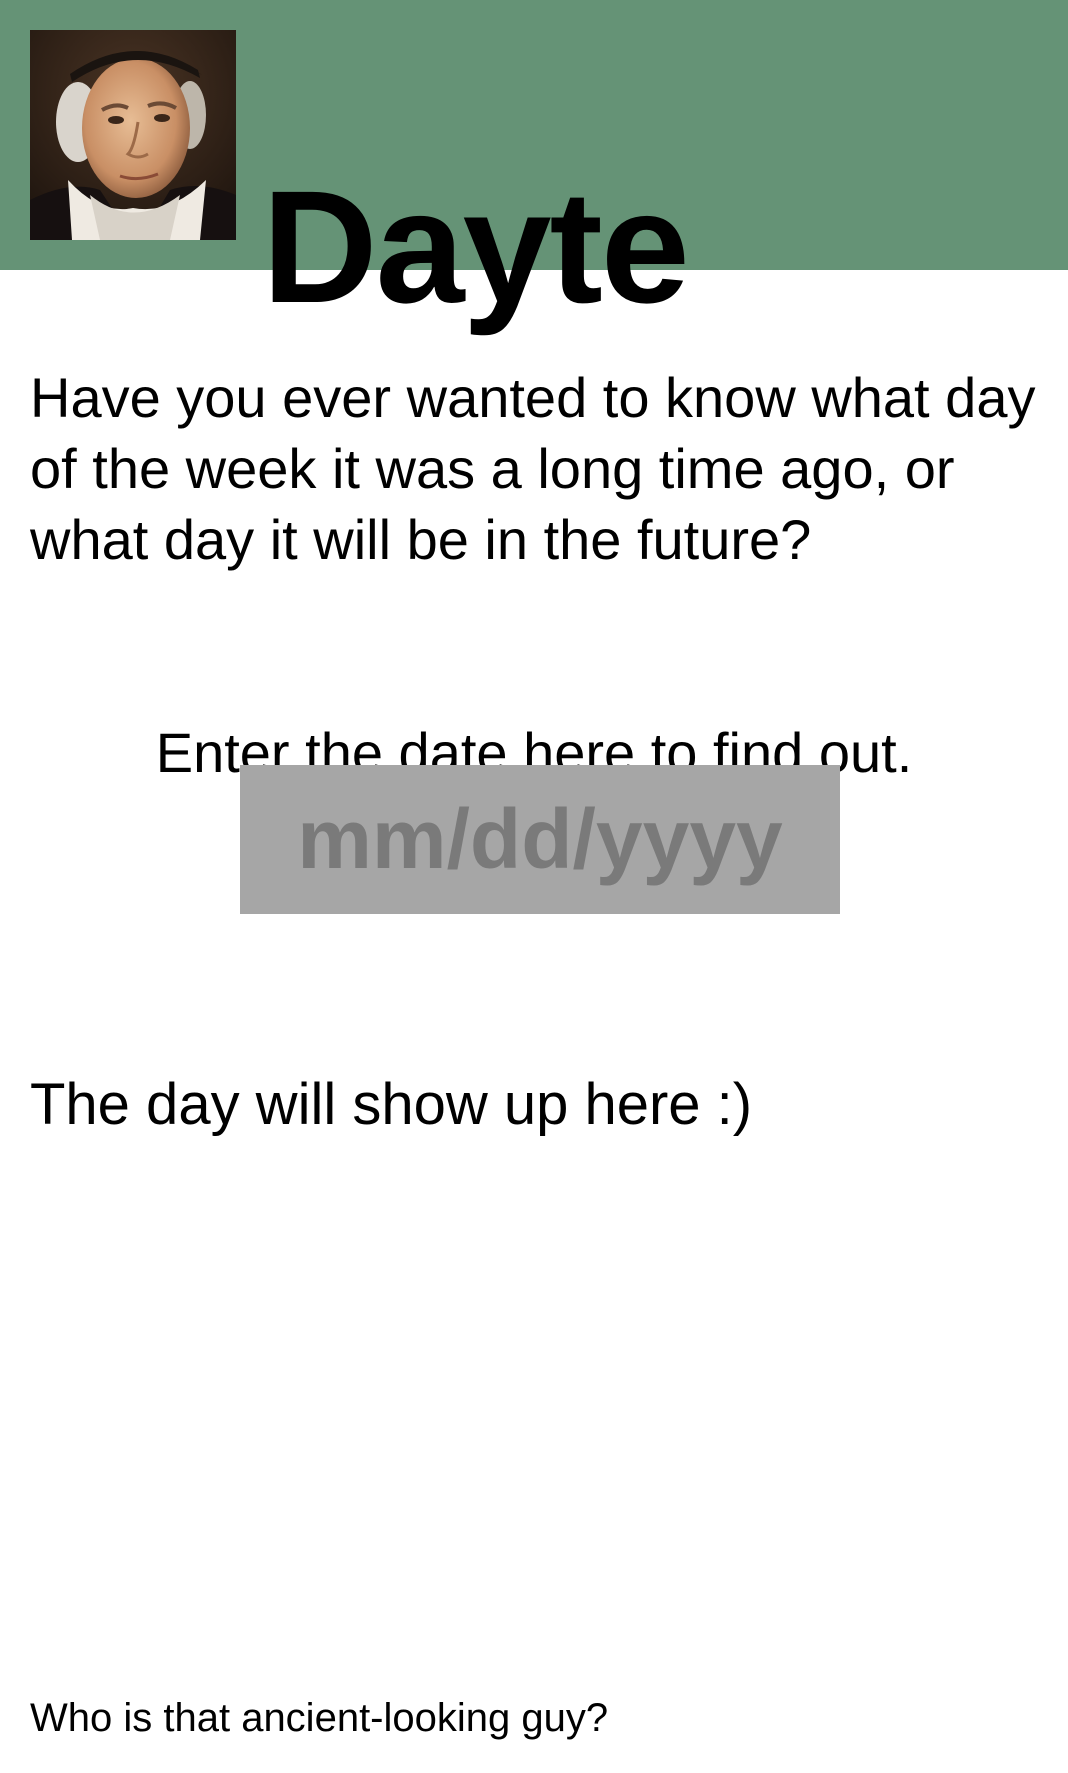 The height and width of the screenshot is (1773, 1068). Describe the element at coordinates (476, 247) in the screenshot. I see `app-title: Dayte` at that location.